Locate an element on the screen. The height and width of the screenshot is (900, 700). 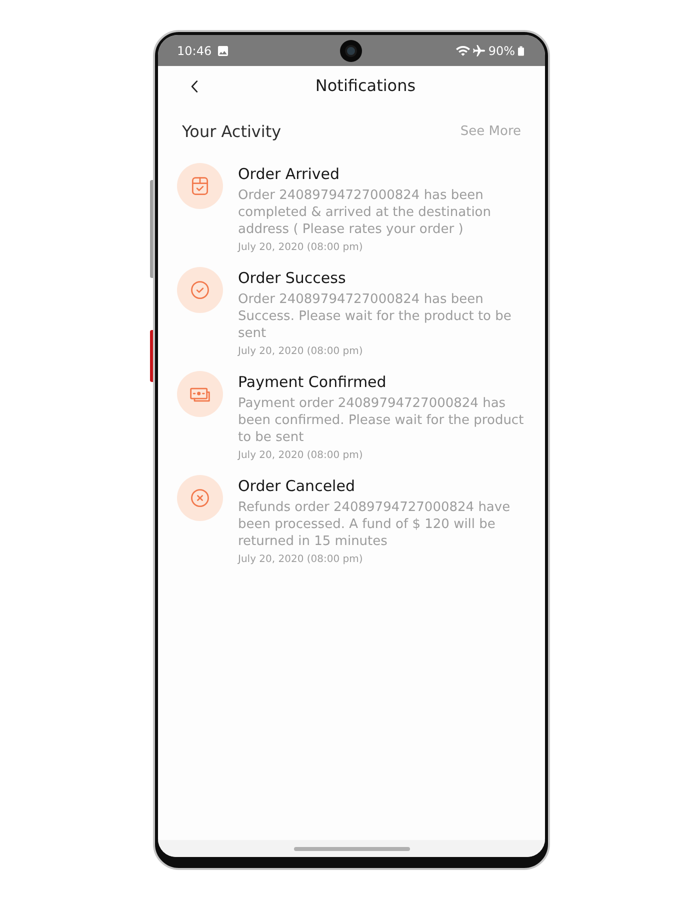
airplane-icon is located at coordinates (479, 50).